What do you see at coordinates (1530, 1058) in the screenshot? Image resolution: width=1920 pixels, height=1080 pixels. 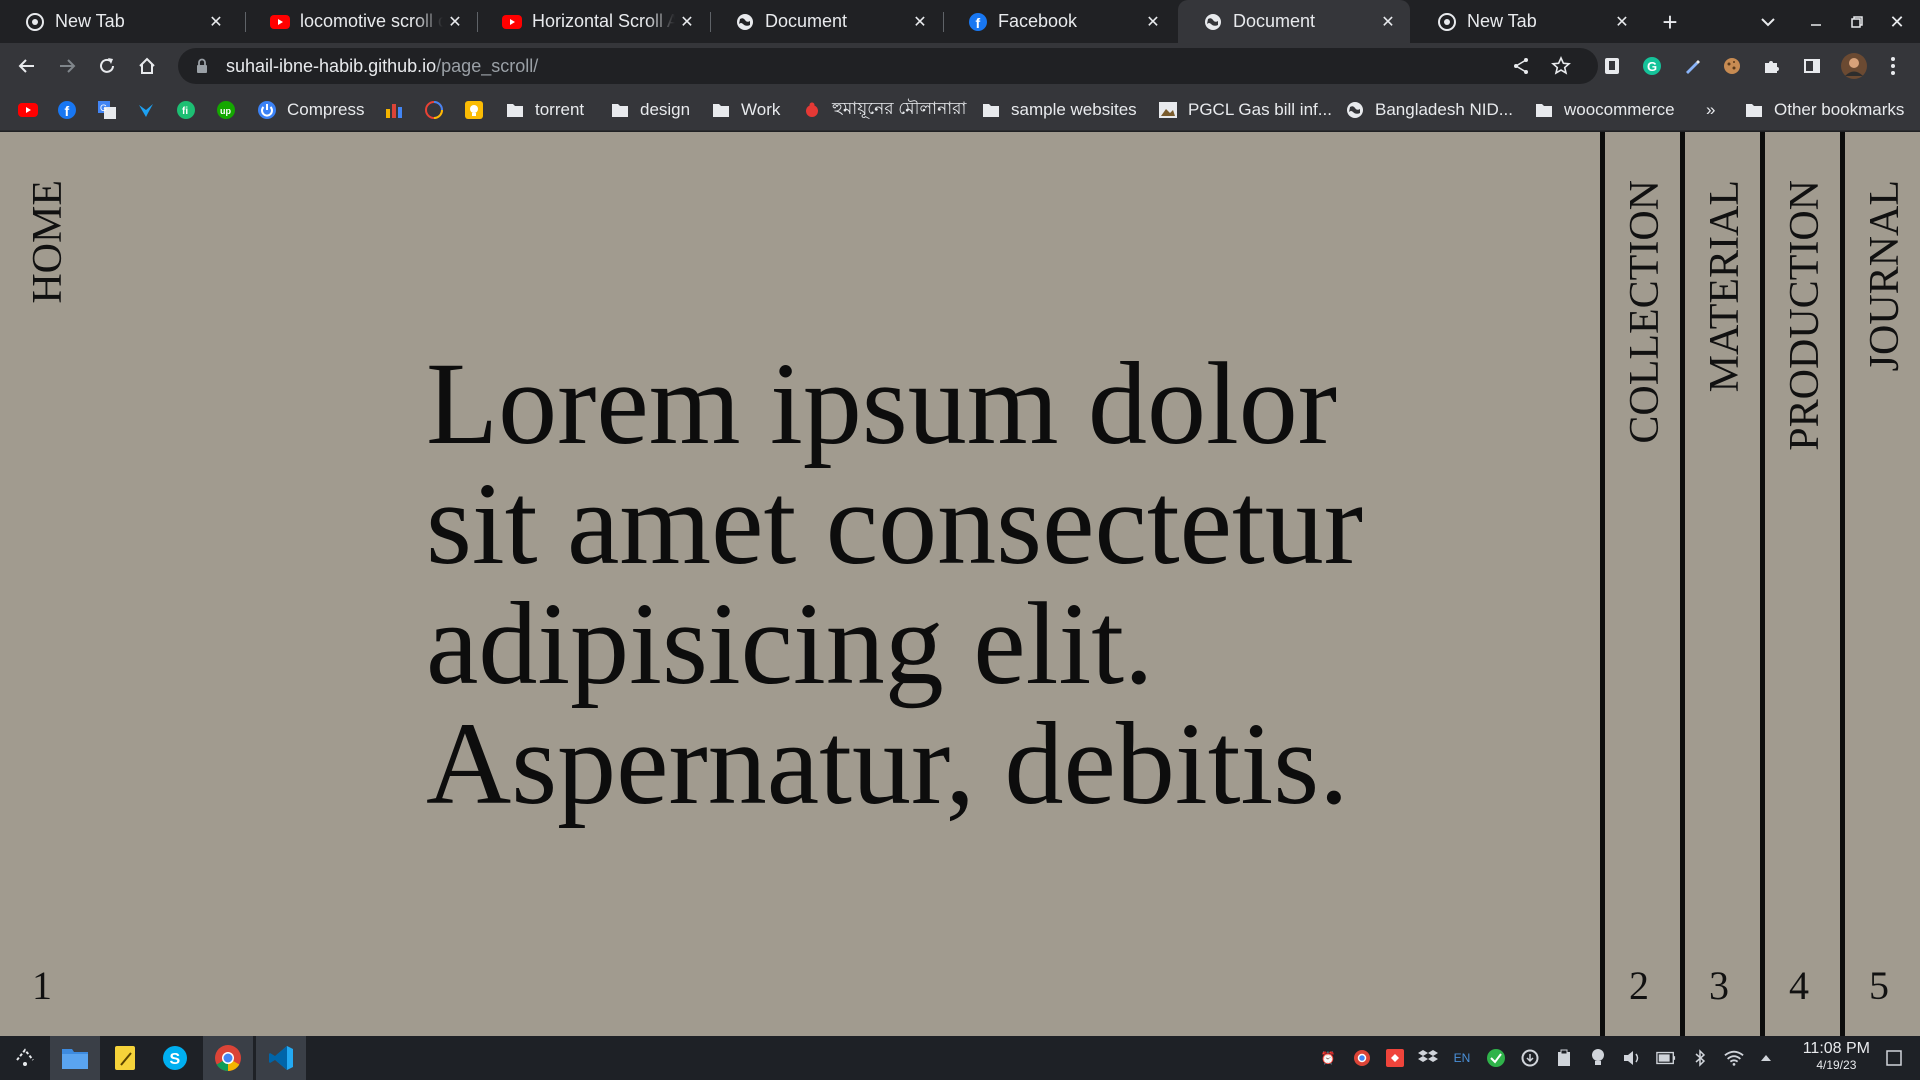 I see `update-icon` at bounding box center [1530, 1058].